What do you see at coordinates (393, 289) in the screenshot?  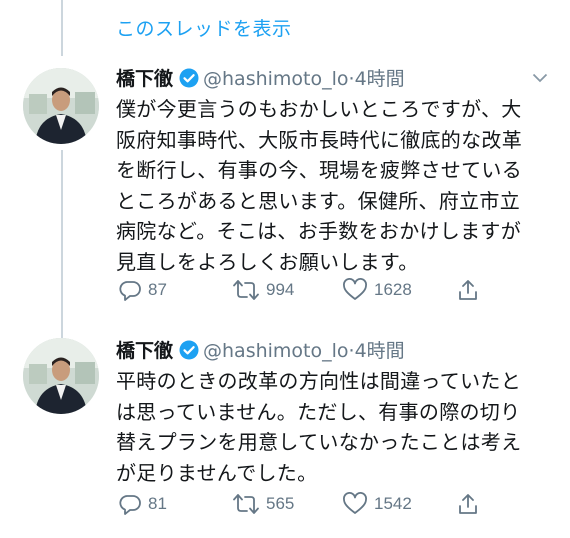 I see `like-count: 1628` at bounding box center [393, 289].